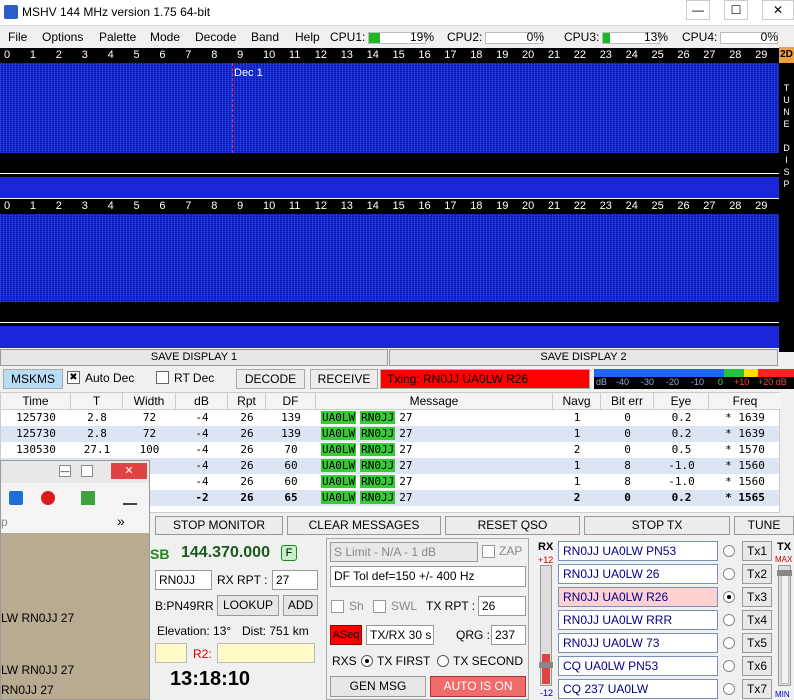 The height and width of the screenshot is (700, 794). Describe the element at coordinates (638, 643) in the screenshot. I see `tx-macro-5: RN0JJ UA0LW 73` at that location.